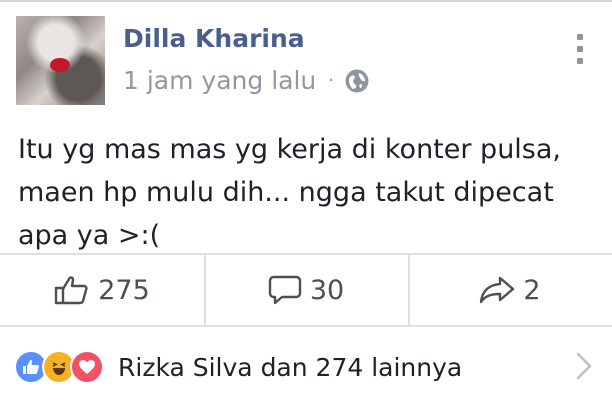  Describe the element at coordinates (286, 192) in the screenshot. I see `post-text-line: maen hp mulu dih... ngga takut dipecat` at that location.